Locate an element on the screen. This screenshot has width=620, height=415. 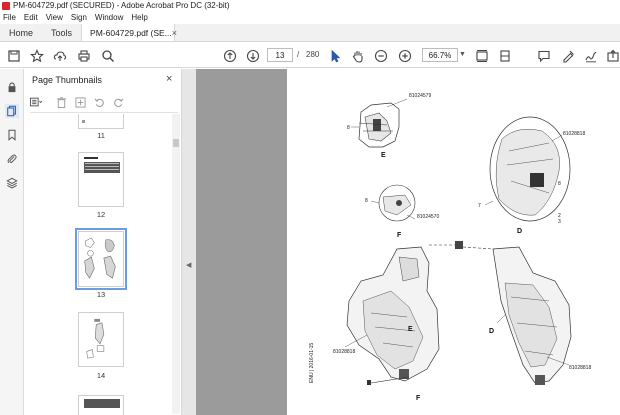
view-letter-f-mid: F is located at coordinates (399, 235).